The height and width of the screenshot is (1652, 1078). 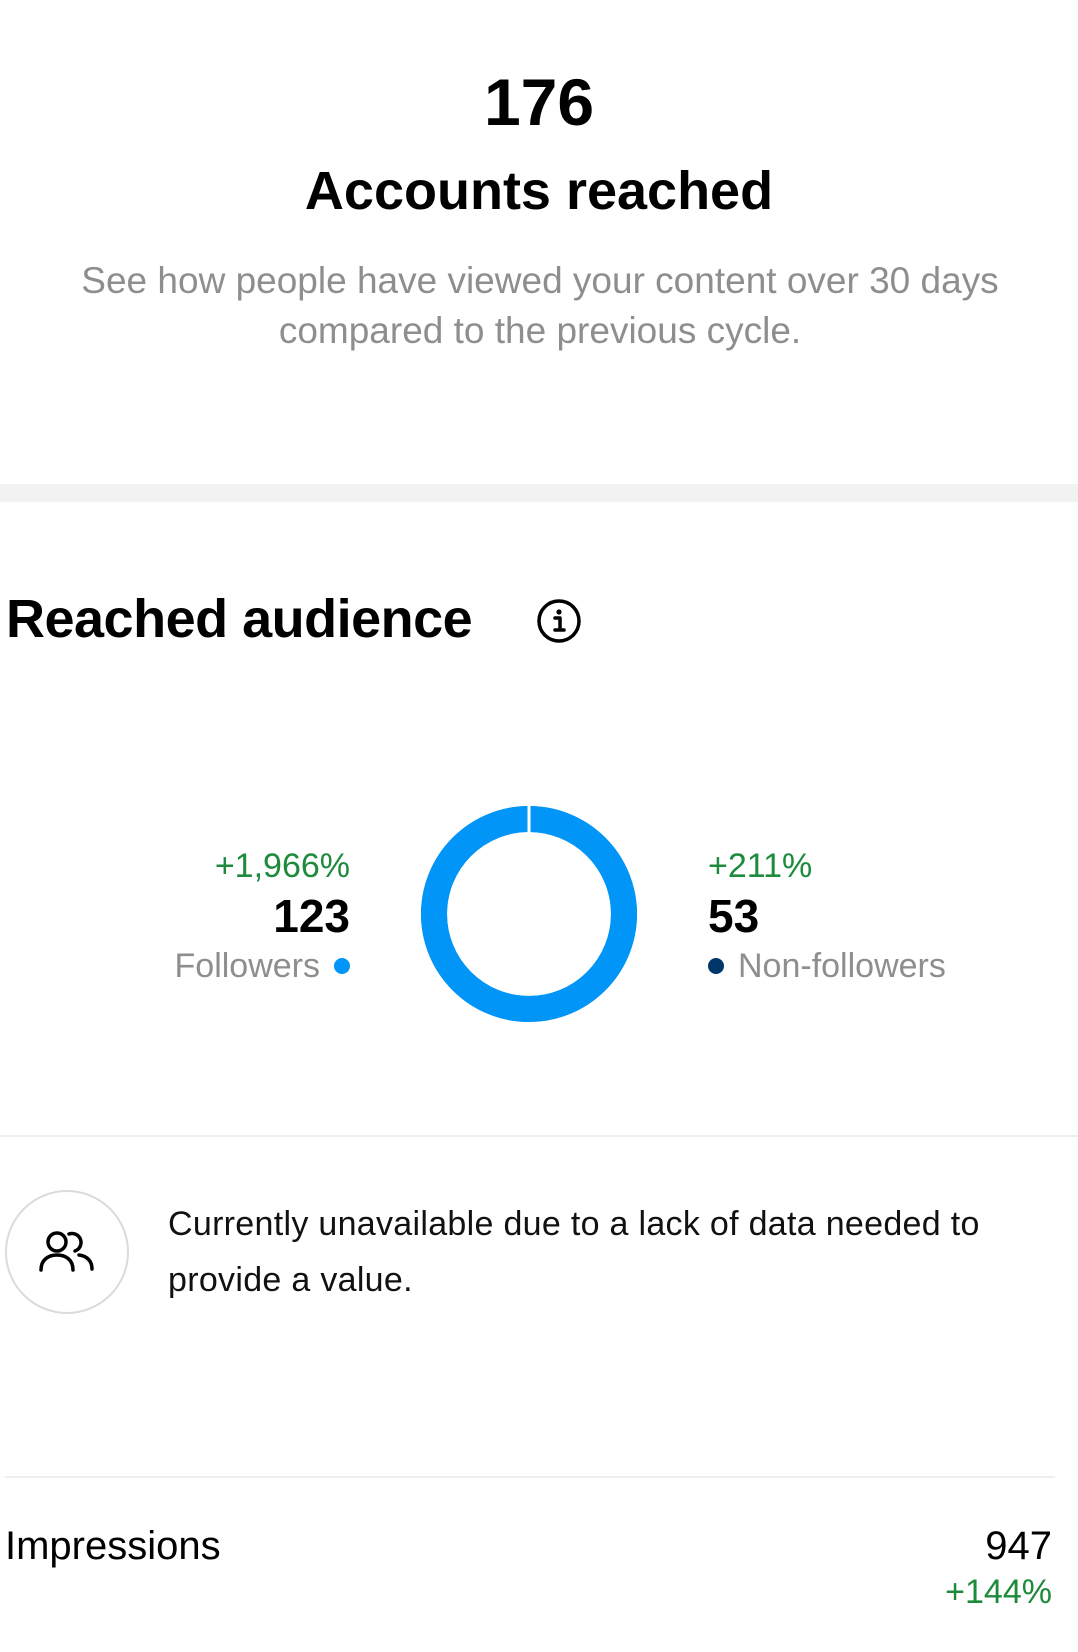 I want to click on info-icon, so click(x=559, y=621).